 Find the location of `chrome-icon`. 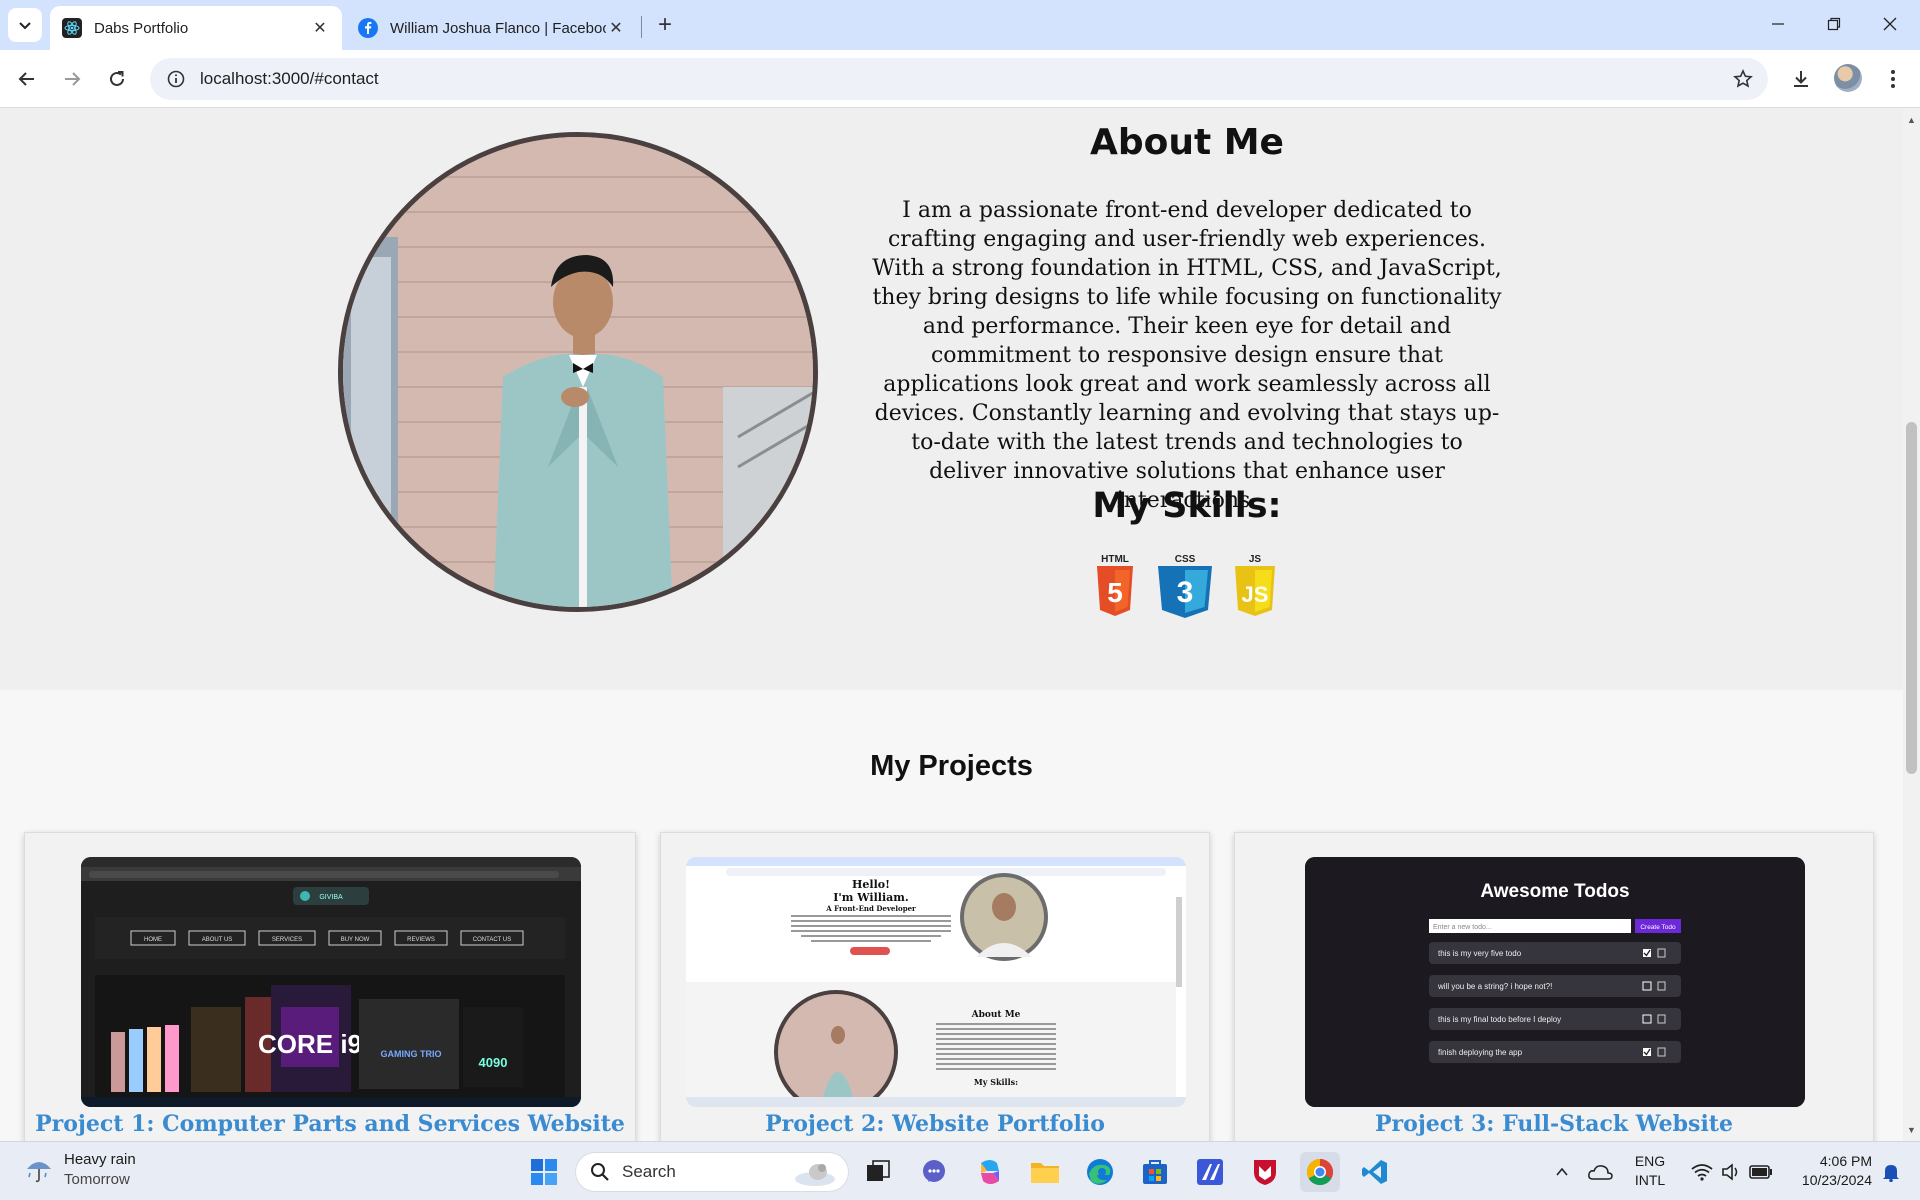

chrome-icon is located at coordinates (1320, 1172).